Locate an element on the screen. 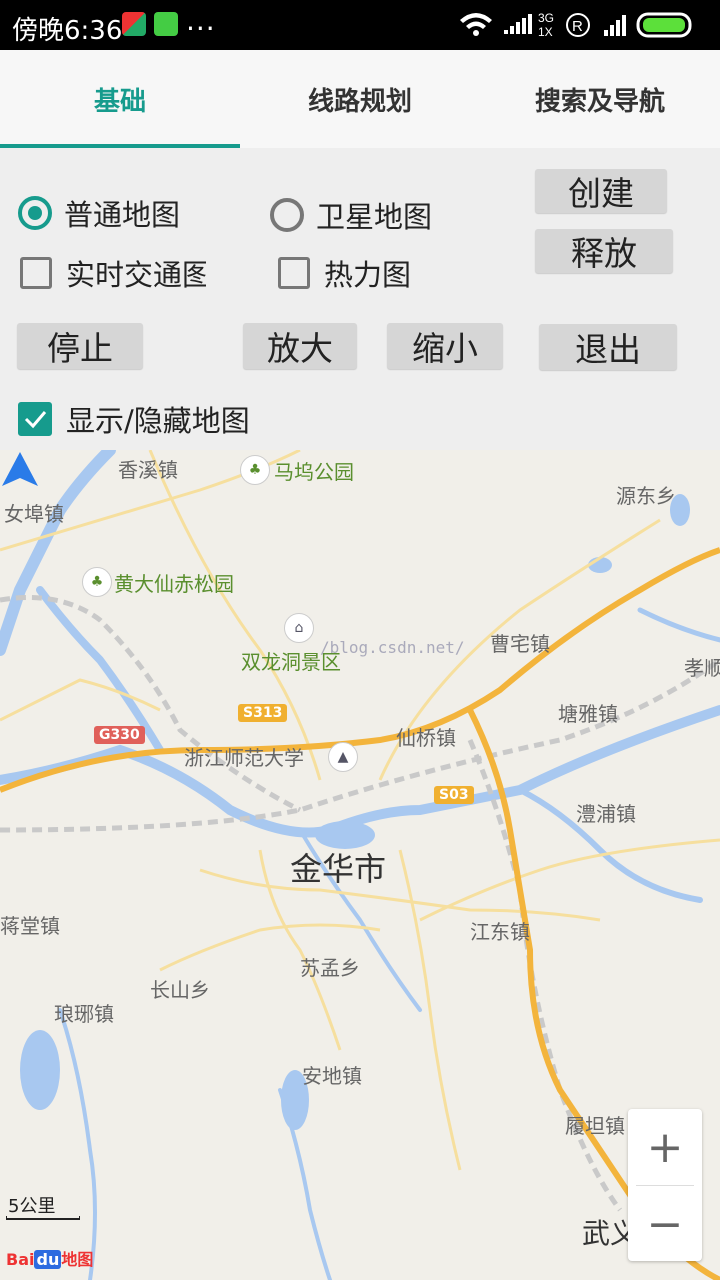 This screenshot has width=720, height=1280. radio-normal-map-label: 普通地图 is located at coordinates (122, 215).